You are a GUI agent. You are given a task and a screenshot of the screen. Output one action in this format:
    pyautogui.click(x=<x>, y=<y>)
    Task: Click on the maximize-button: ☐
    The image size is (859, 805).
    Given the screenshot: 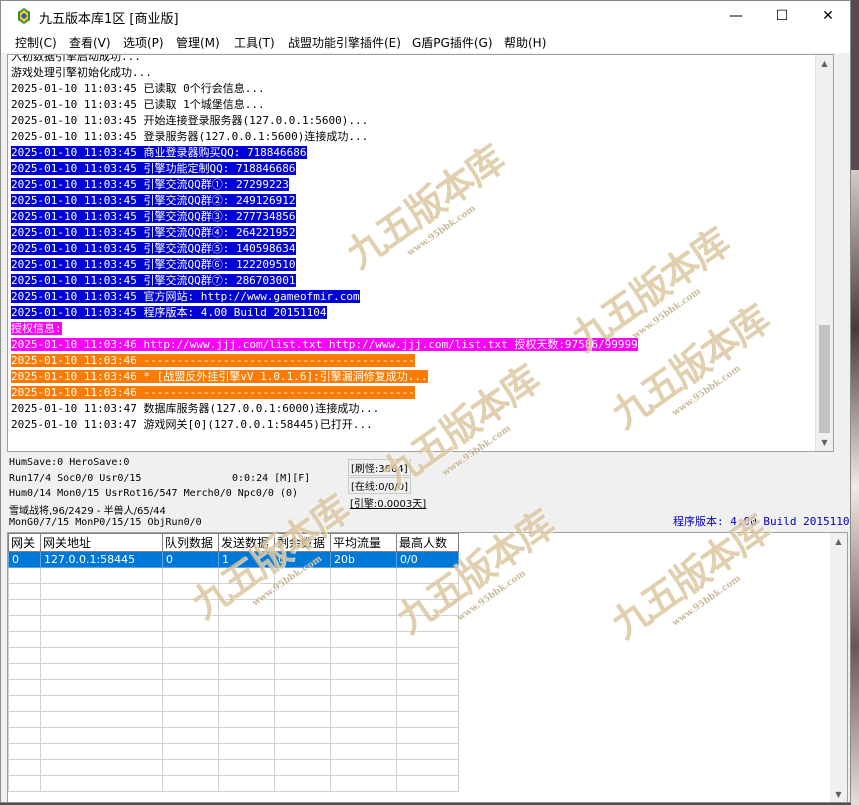 What is the action you would take?
    pyautogui.click(x=782, y=16)
    